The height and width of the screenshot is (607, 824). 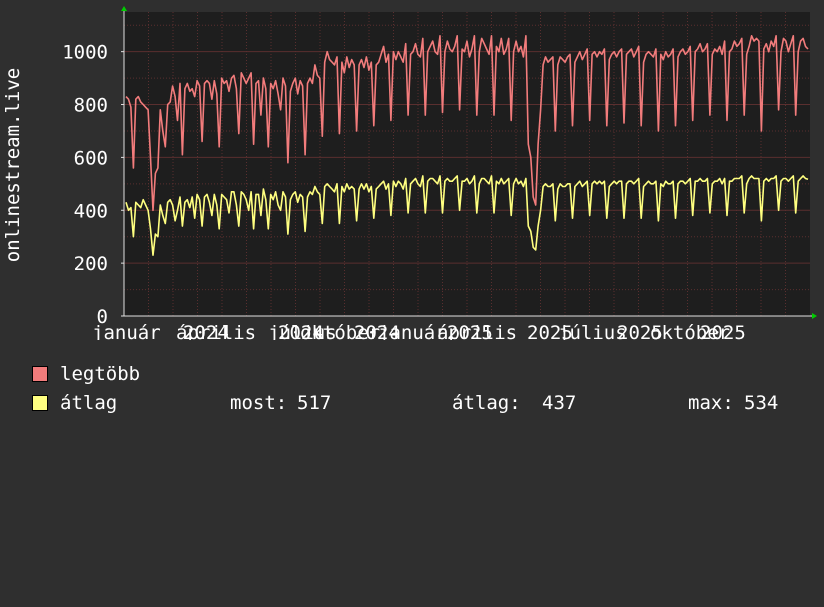 I want to click on legend-label-max: legtöbb, so click(x=100, y=374).